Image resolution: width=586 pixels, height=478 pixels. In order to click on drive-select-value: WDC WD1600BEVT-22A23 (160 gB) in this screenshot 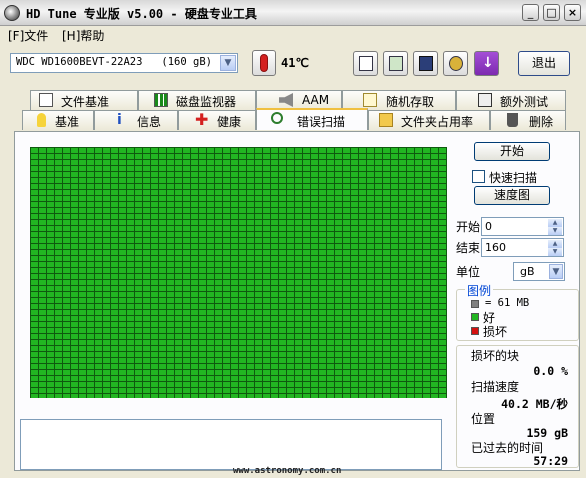, I will do `click(114, 62)`.